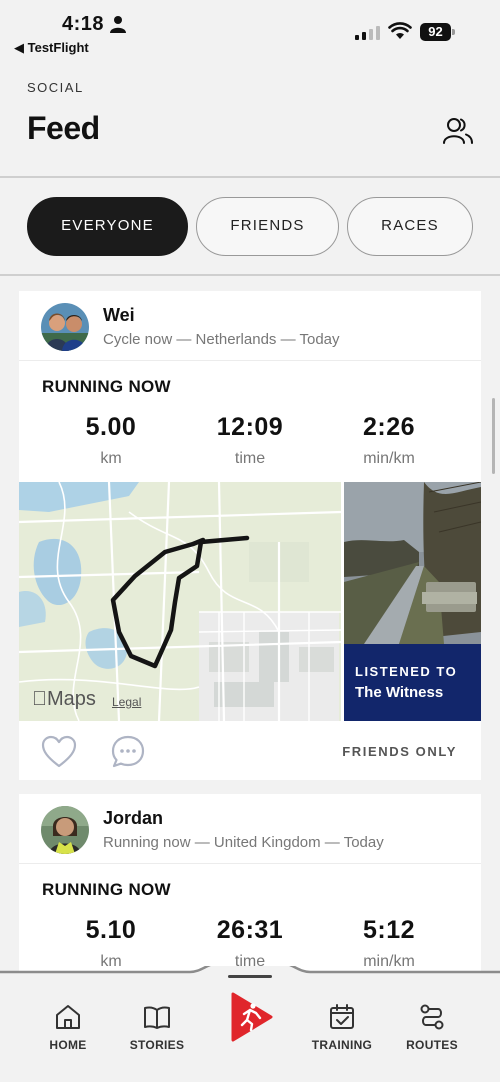 The image size is (500, 1082). What do you see at coordinates (389, 930) in the screenshot?
I see `stat-value: 5:12` at bounding box center [389, 930].